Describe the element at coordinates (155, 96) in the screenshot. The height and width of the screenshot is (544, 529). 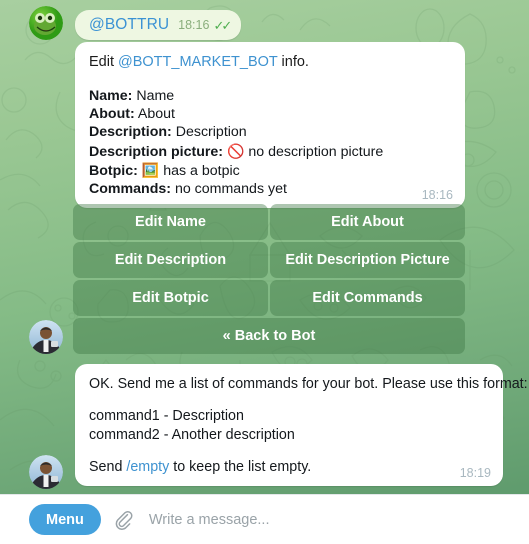
I see `info-value: Name` at that location.